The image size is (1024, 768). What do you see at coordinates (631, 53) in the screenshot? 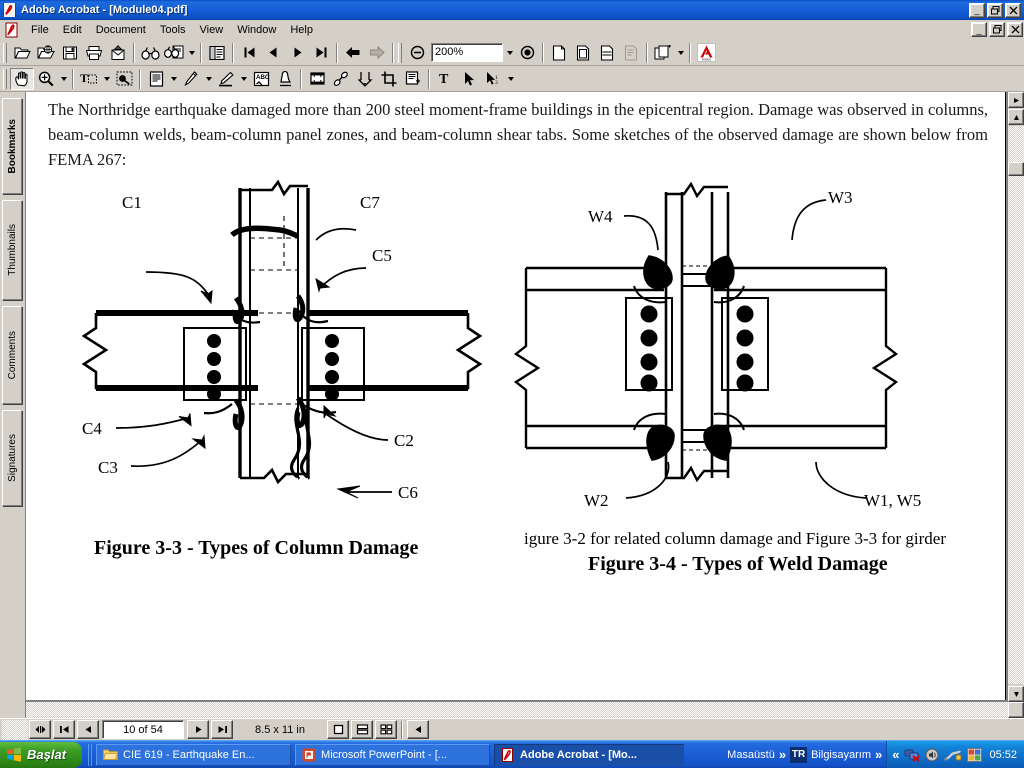
I see `reflow-icon` at bounding box center [631, 53].